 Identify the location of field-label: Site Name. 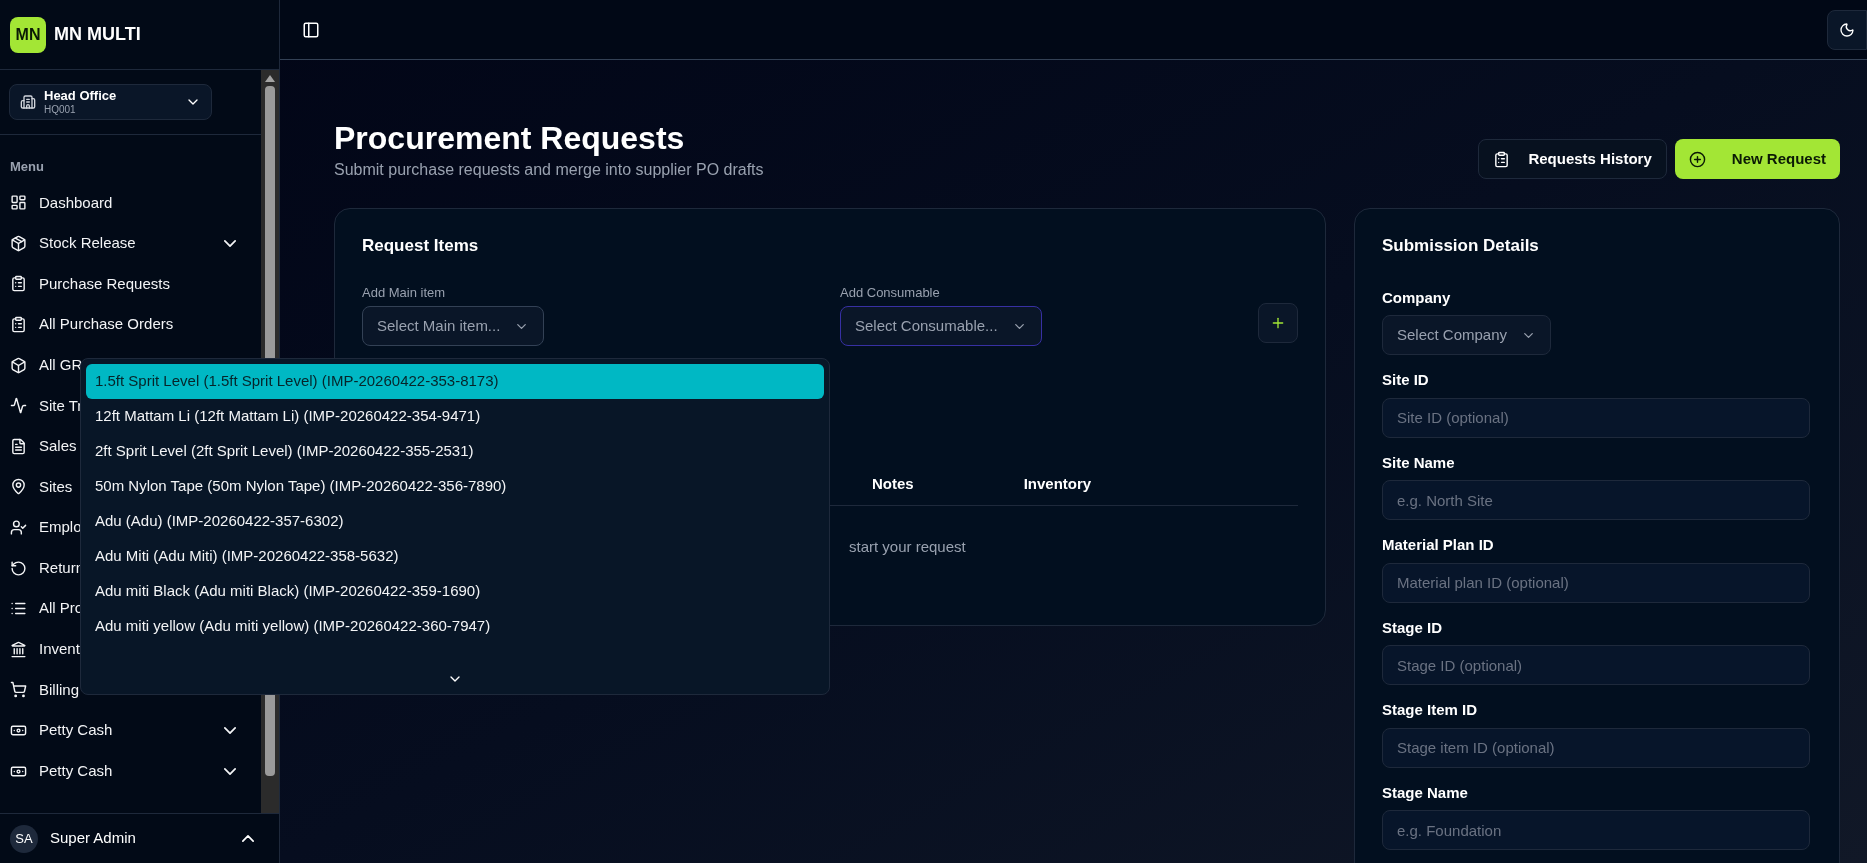
(1418, 462).